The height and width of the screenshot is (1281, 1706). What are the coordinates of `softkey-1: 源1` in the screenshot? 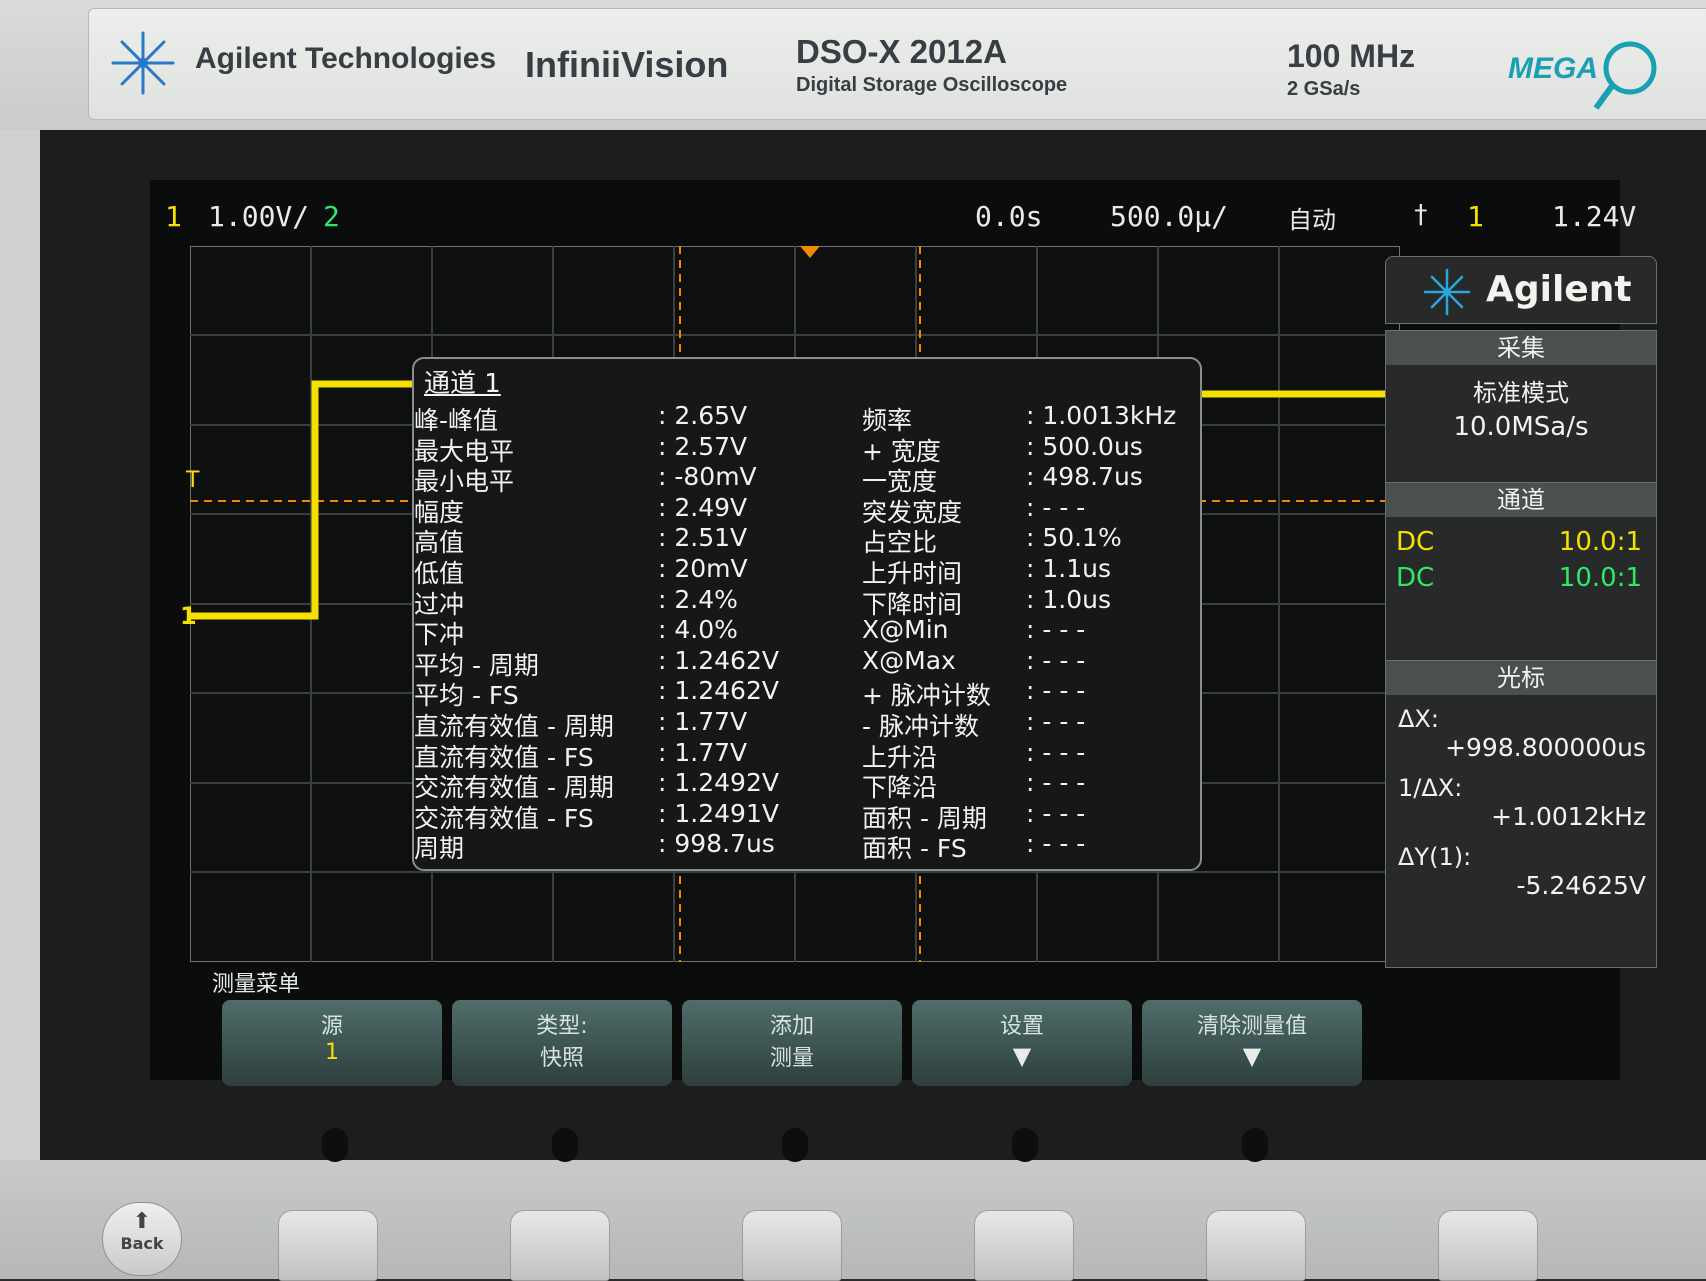 It's located at (332, 1043).